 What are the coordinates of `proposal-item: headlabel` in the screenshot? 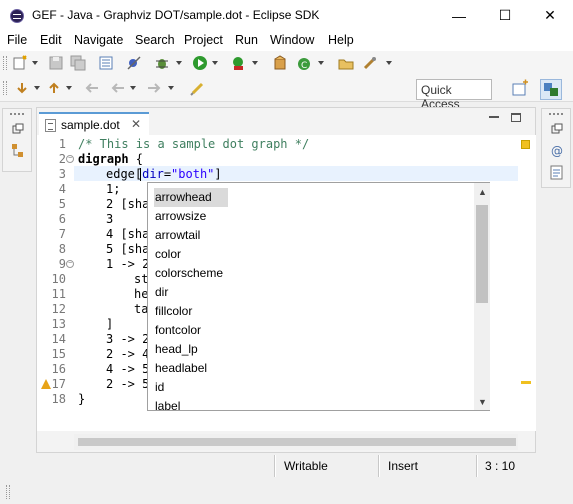 It's located at (180, 368).